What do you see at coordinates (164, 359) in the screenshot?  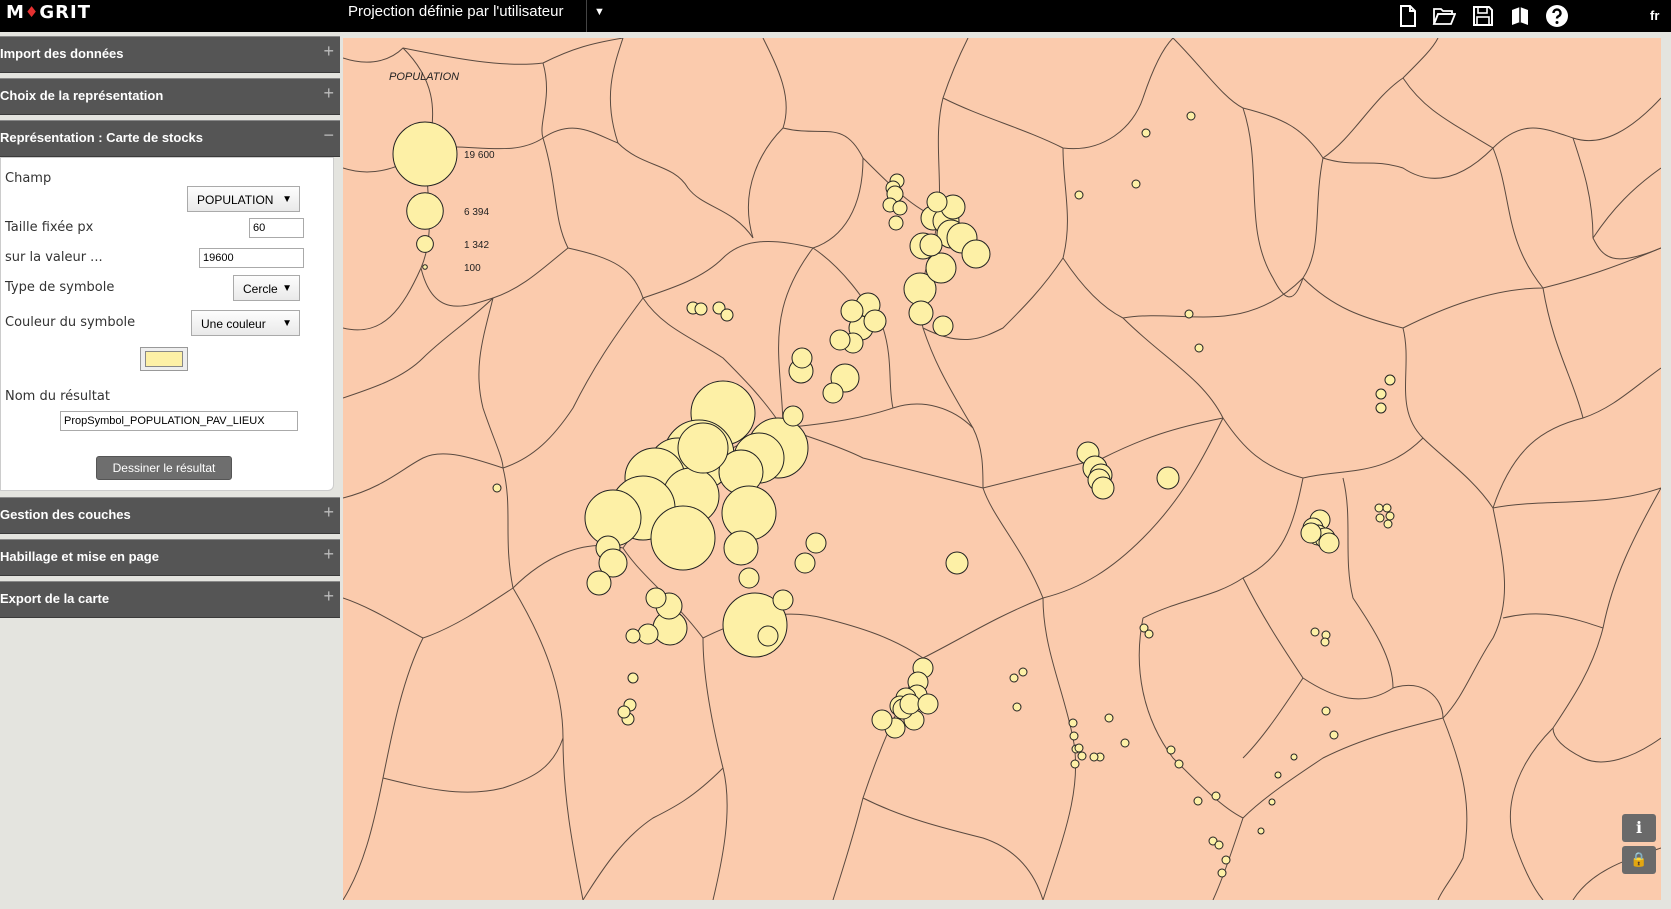 I see `color-picker-button` at bounding box center [164, 359].